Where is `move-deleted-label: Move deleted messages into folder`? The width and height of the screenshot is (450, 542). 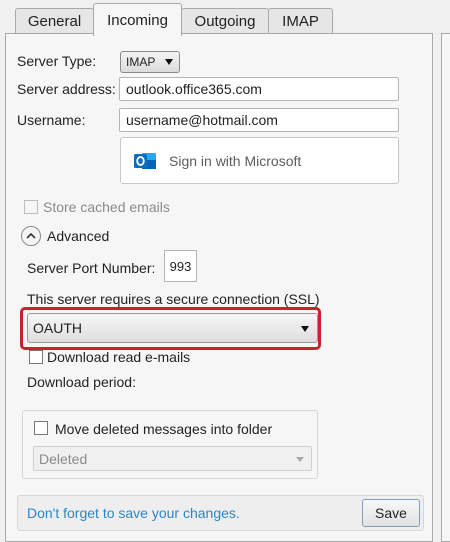 move-deleted-label: Move deleted messages into folder is located at coordinates (164, 429).